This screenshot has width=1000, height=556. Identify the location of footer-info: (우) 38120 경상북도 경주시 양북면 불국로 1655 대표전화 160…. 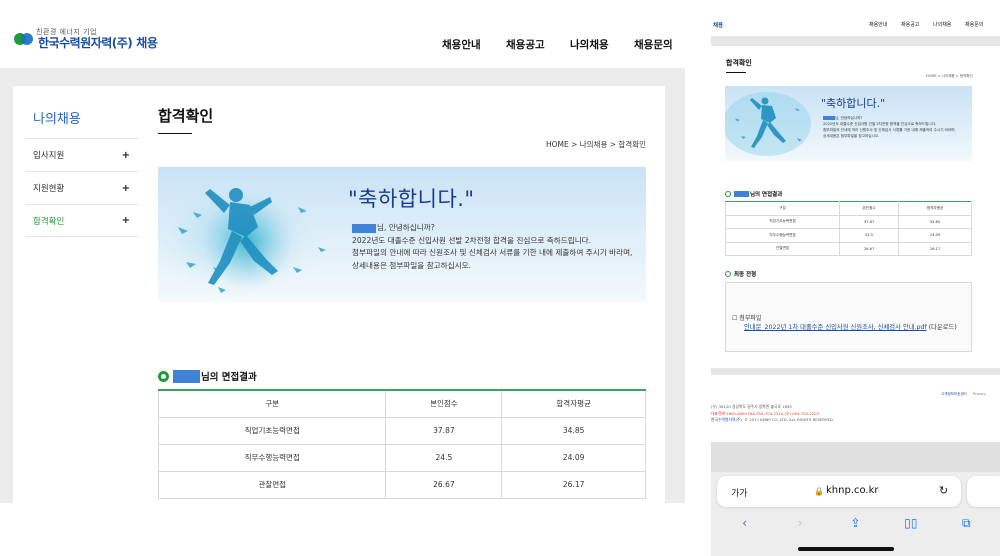
(772, 414).